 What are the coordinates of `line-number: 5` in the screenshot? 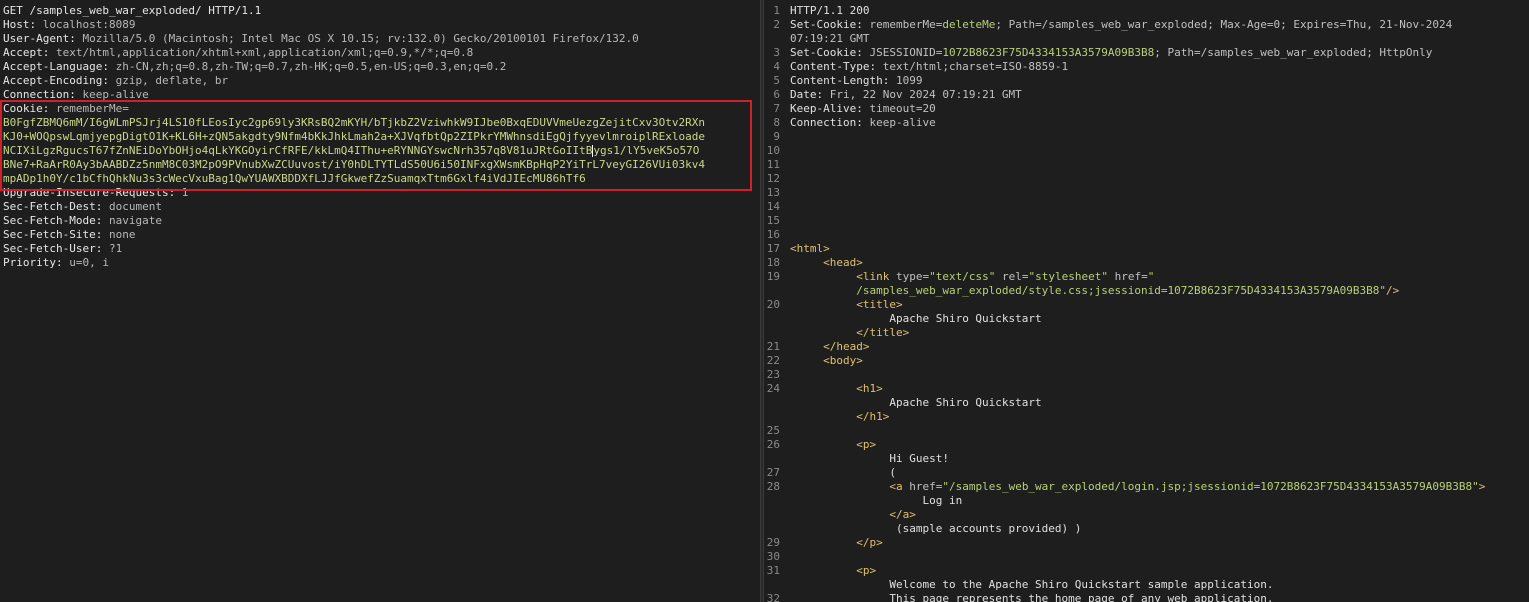 It's located at (776, 80).